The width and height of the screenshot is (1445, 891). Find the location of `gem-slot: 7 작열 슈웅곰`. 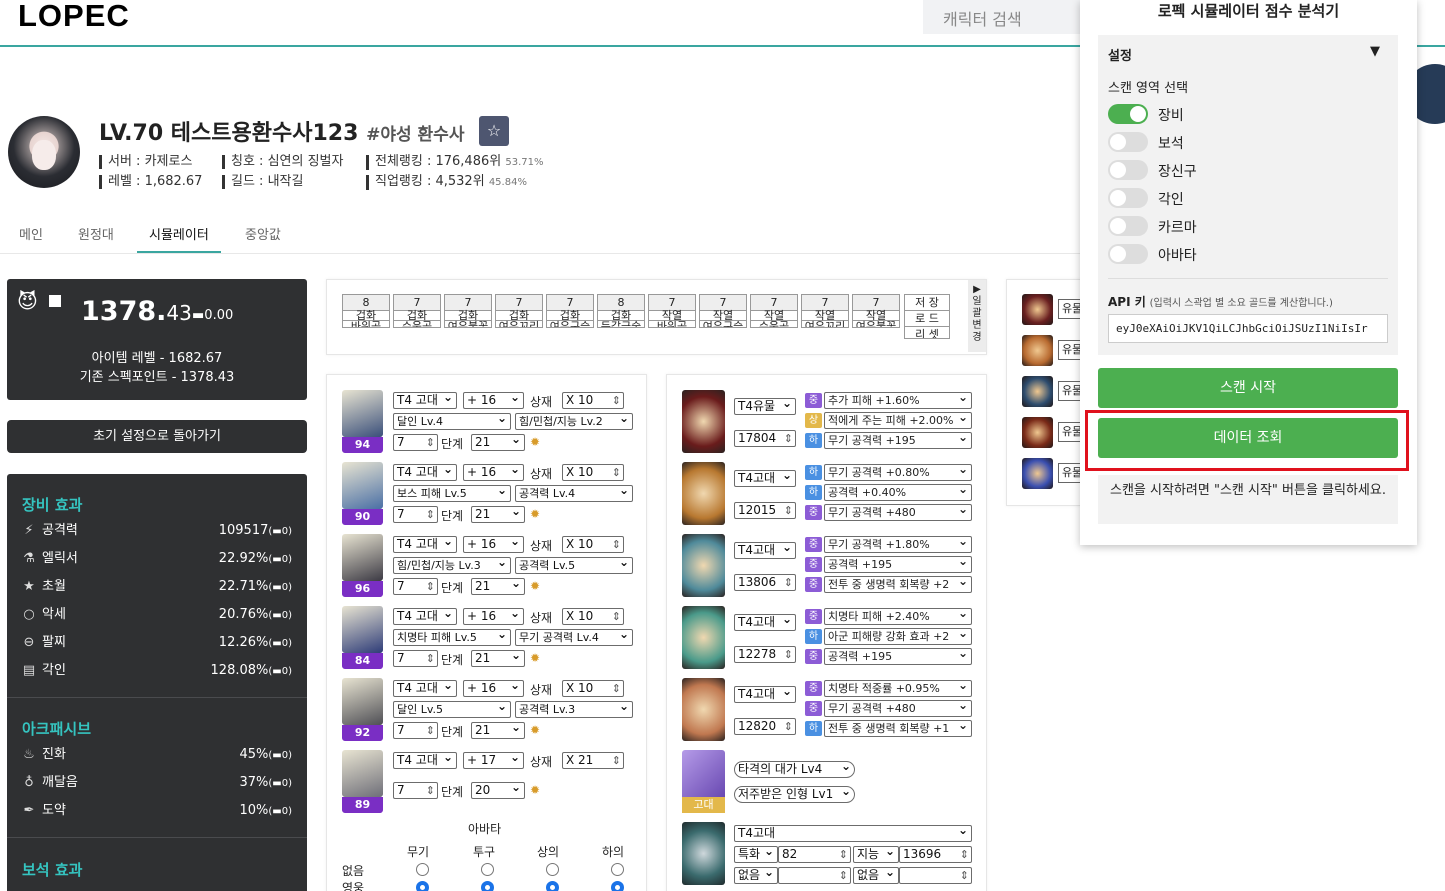

gem-slot: 7 작열 슈웅곰 is located at coordinates (774, 311).